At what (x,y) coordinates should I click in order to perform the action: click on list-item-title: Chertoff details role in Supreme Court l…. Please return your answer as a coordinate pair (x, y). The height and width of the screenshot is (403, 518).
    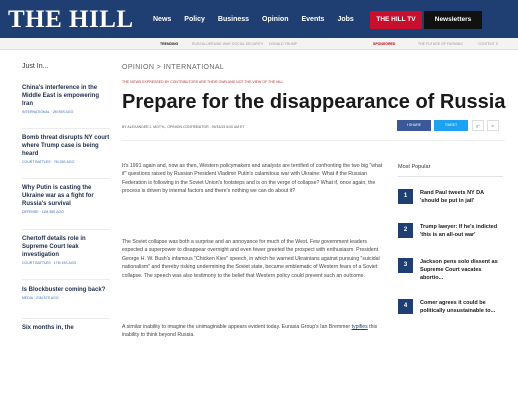
    Looking at the image, I should click on (66, 247).